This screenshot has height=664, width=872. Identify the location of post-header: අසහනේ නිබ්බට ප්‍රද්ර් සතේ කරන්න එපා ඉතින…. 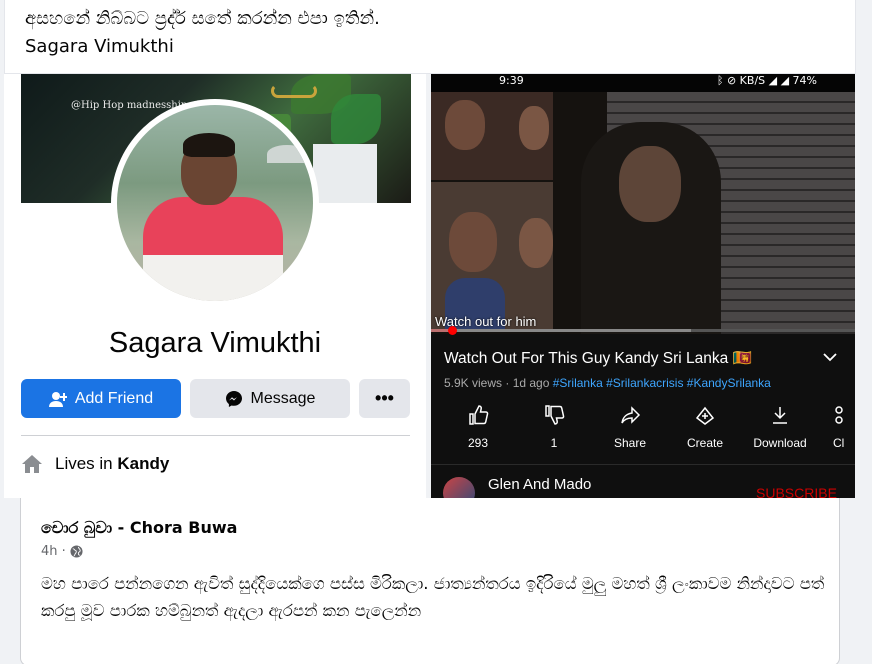
(430, 37).